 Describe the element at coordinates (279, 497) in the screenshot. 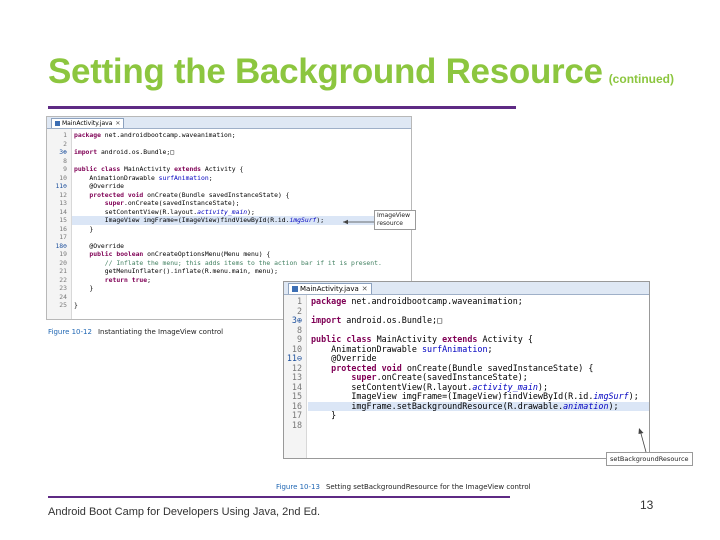

I see `footer-divider` at that location.